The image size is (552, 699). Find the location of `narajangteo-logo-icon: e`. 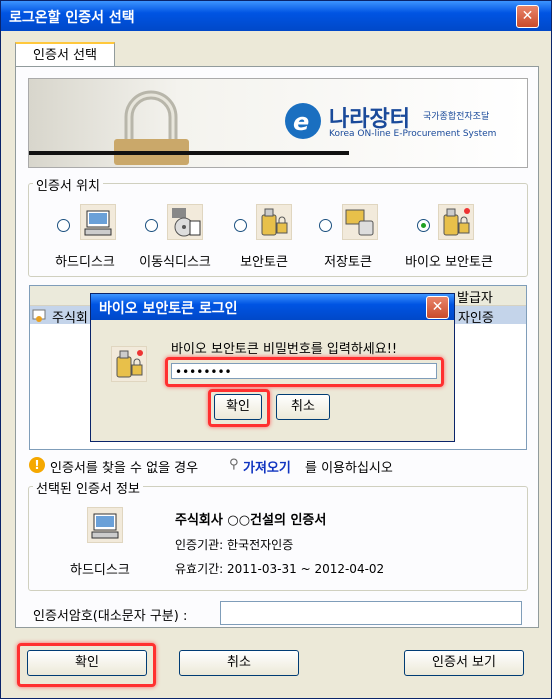

narajangteo-logo-icon: e is located at coordinates (303, 121).